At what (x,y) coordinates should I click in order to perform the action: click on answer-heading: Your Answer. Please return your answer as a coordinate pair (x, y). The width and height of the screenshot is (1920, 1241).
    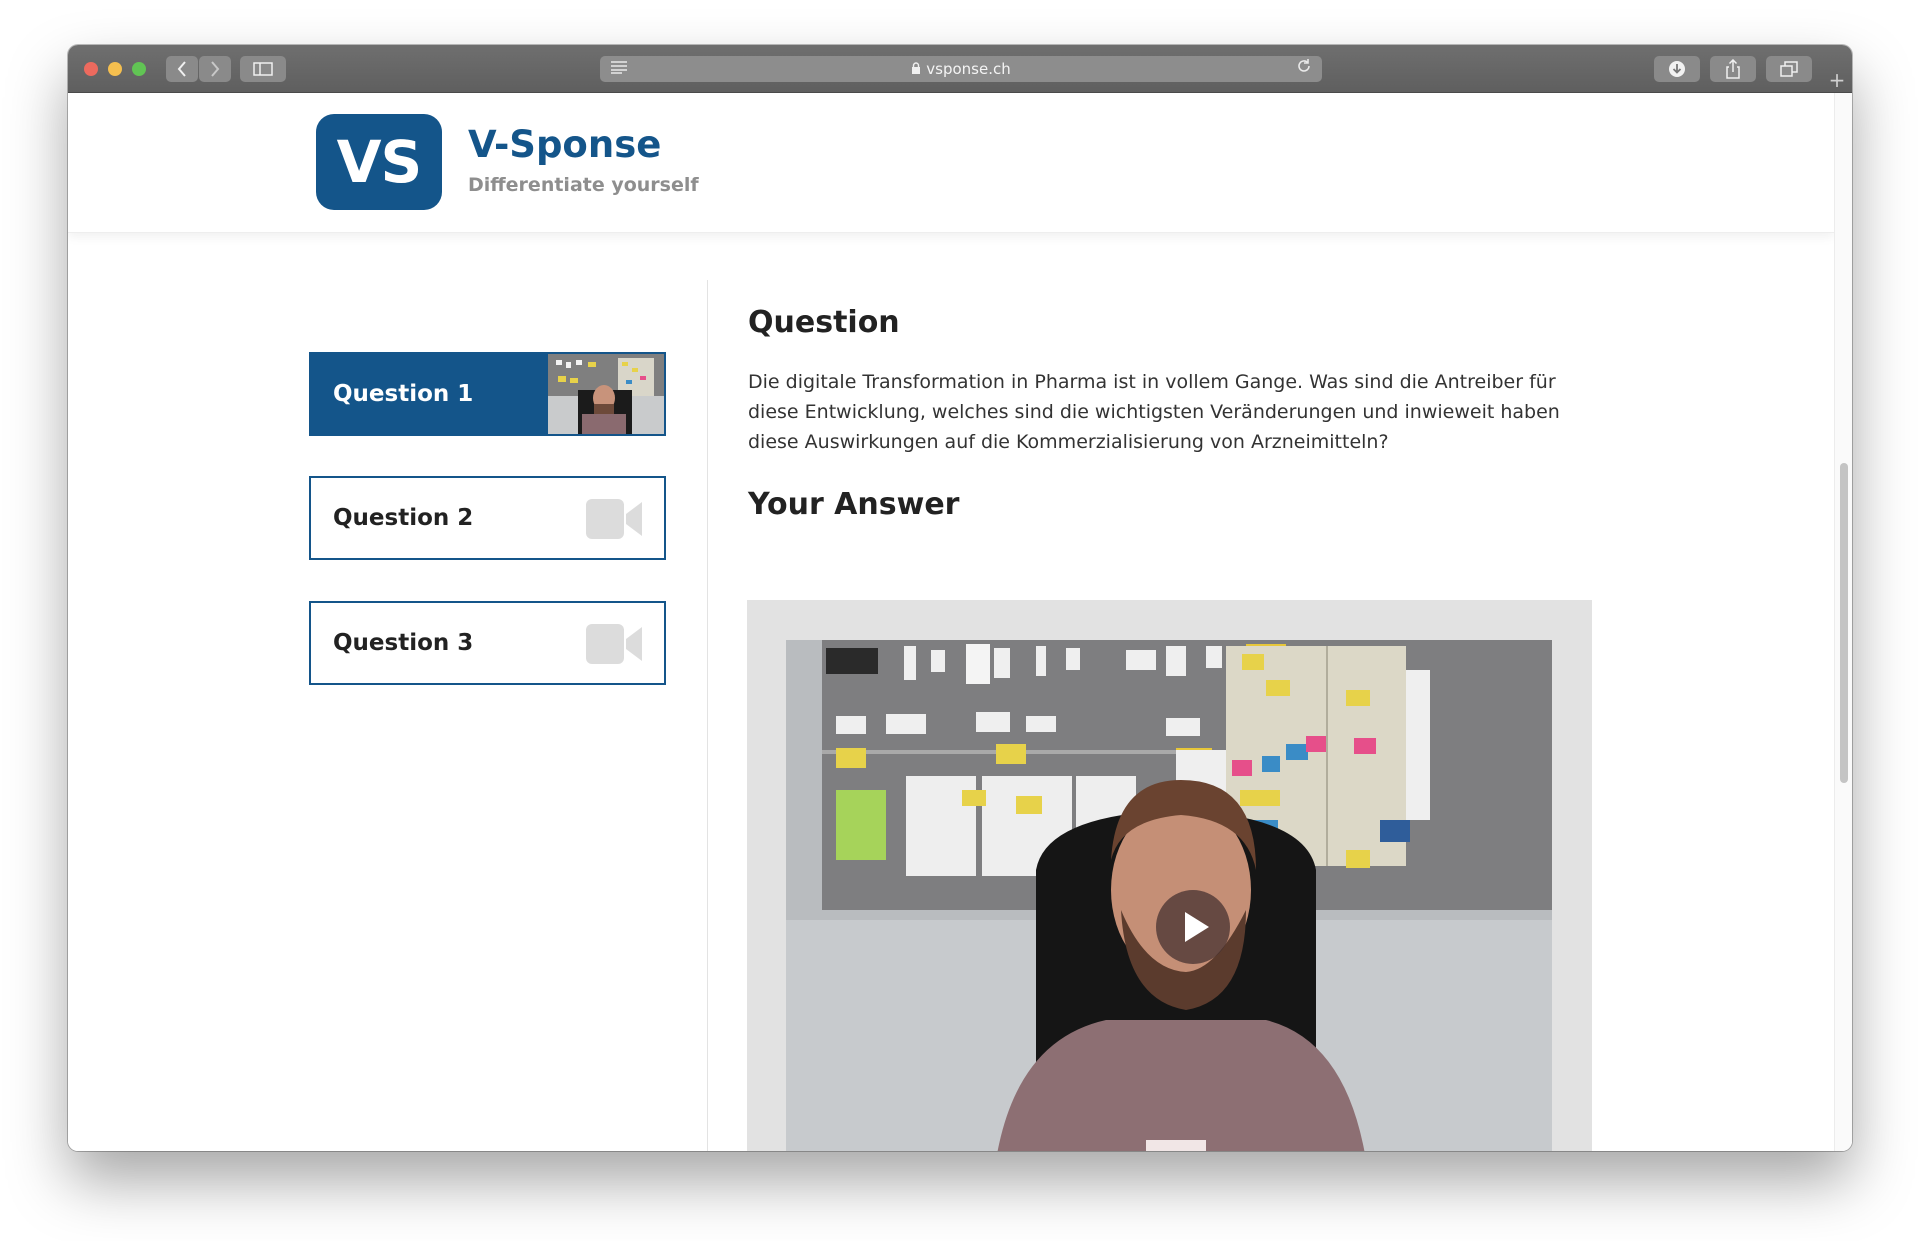
    Looking at the image, I should click on (854, 504).